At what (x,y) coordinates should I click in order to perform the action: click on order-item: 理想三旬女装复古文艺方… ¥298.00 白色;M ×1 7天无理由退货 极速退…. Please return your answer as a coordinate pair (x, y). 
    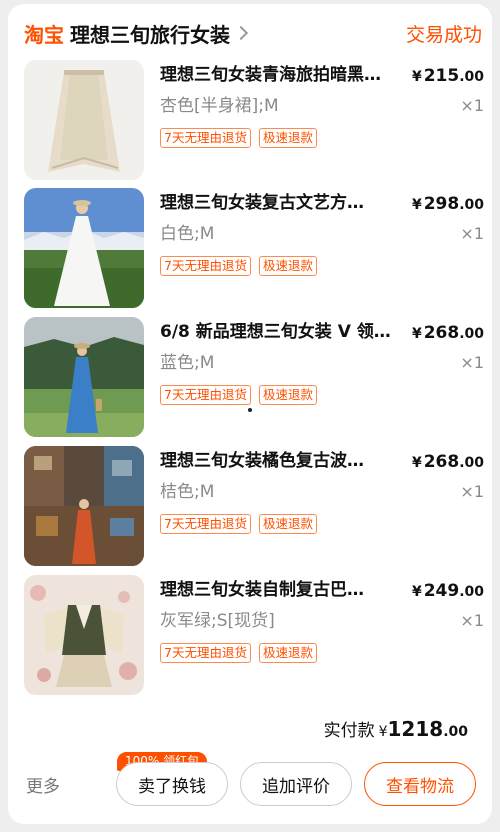
    Looking at the image, I should click on (254, 248).